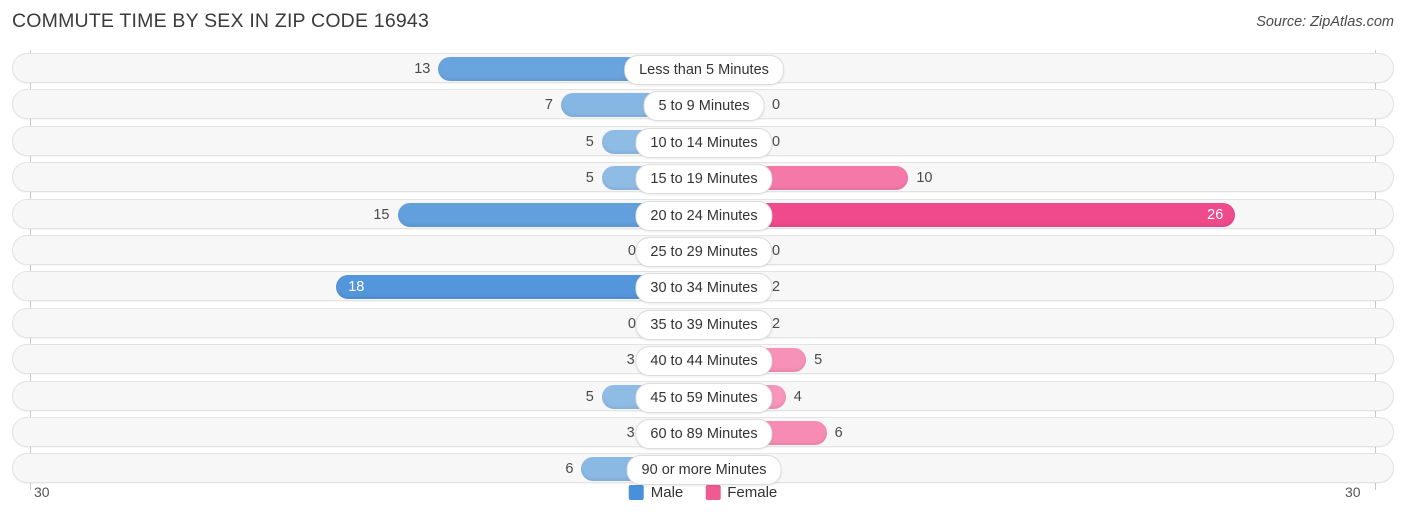 The image size is (1406, 523). I want to click on table-row: 0 2 35 to 39 Minutes, so click(703, 323).